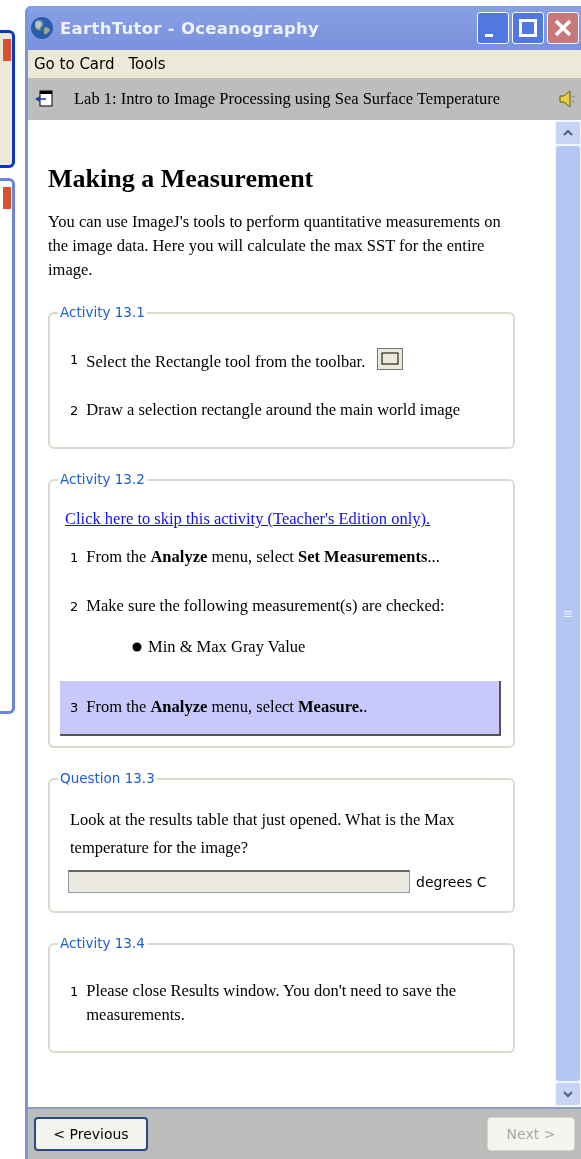  What do you see at coordinates (273, 410) in the screenshot?
I see `step-text: Draw a selection rectangle around the main world image` at bounding box center [273, 410].